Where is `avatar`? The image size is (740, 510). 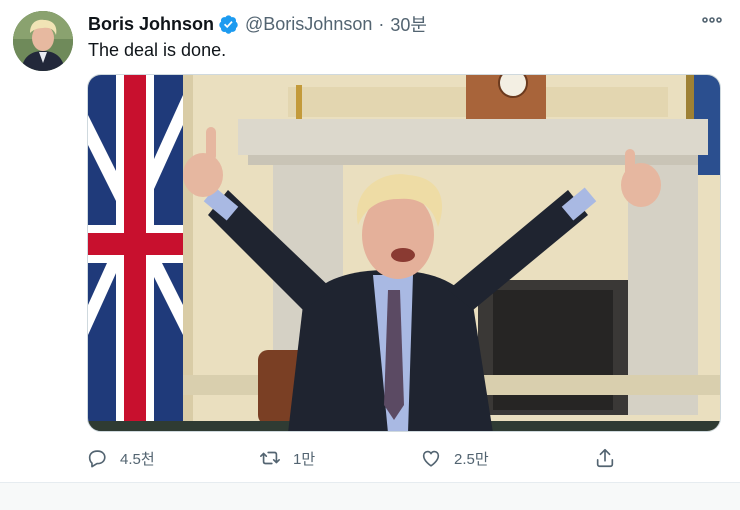
avatar is located at coordinates (43, 41).